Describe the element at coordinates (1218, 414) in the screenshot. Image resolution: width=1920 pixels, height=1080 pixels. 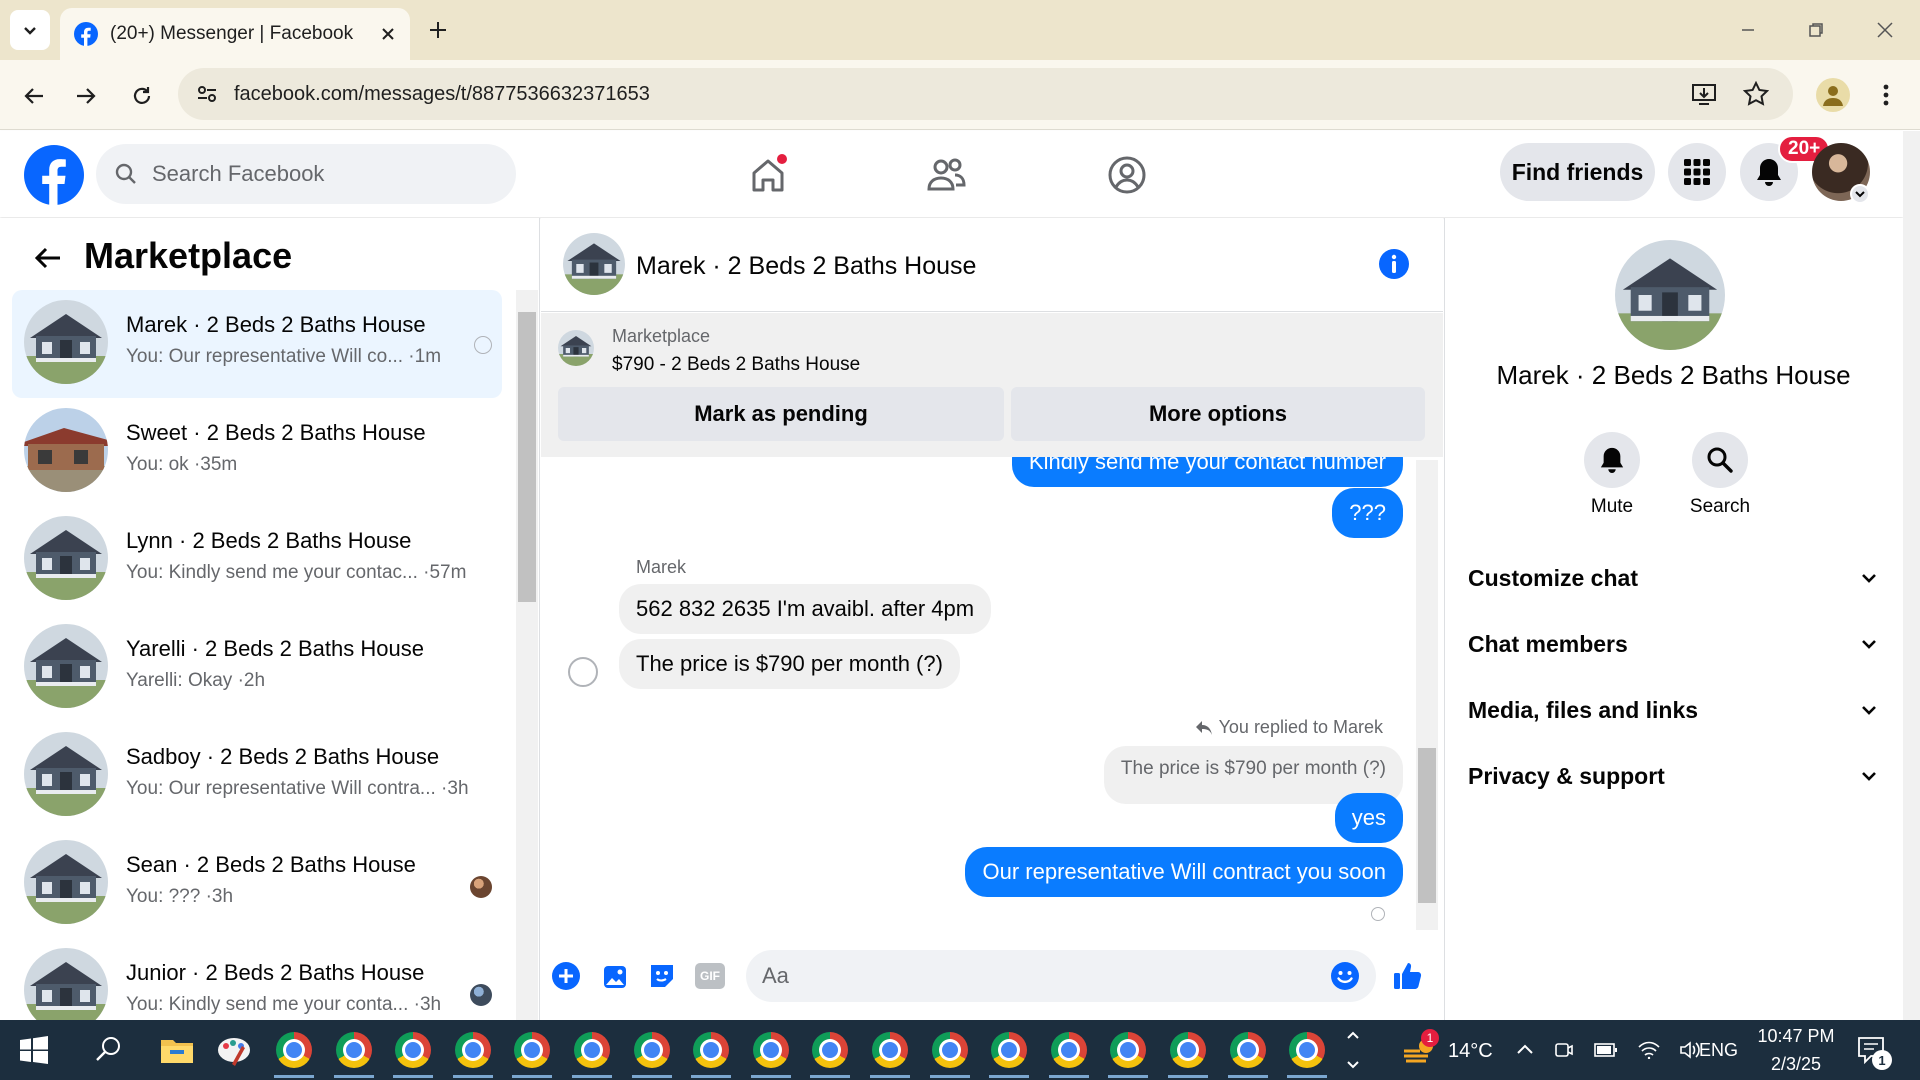
I see `more-options-button: More options` at that location.